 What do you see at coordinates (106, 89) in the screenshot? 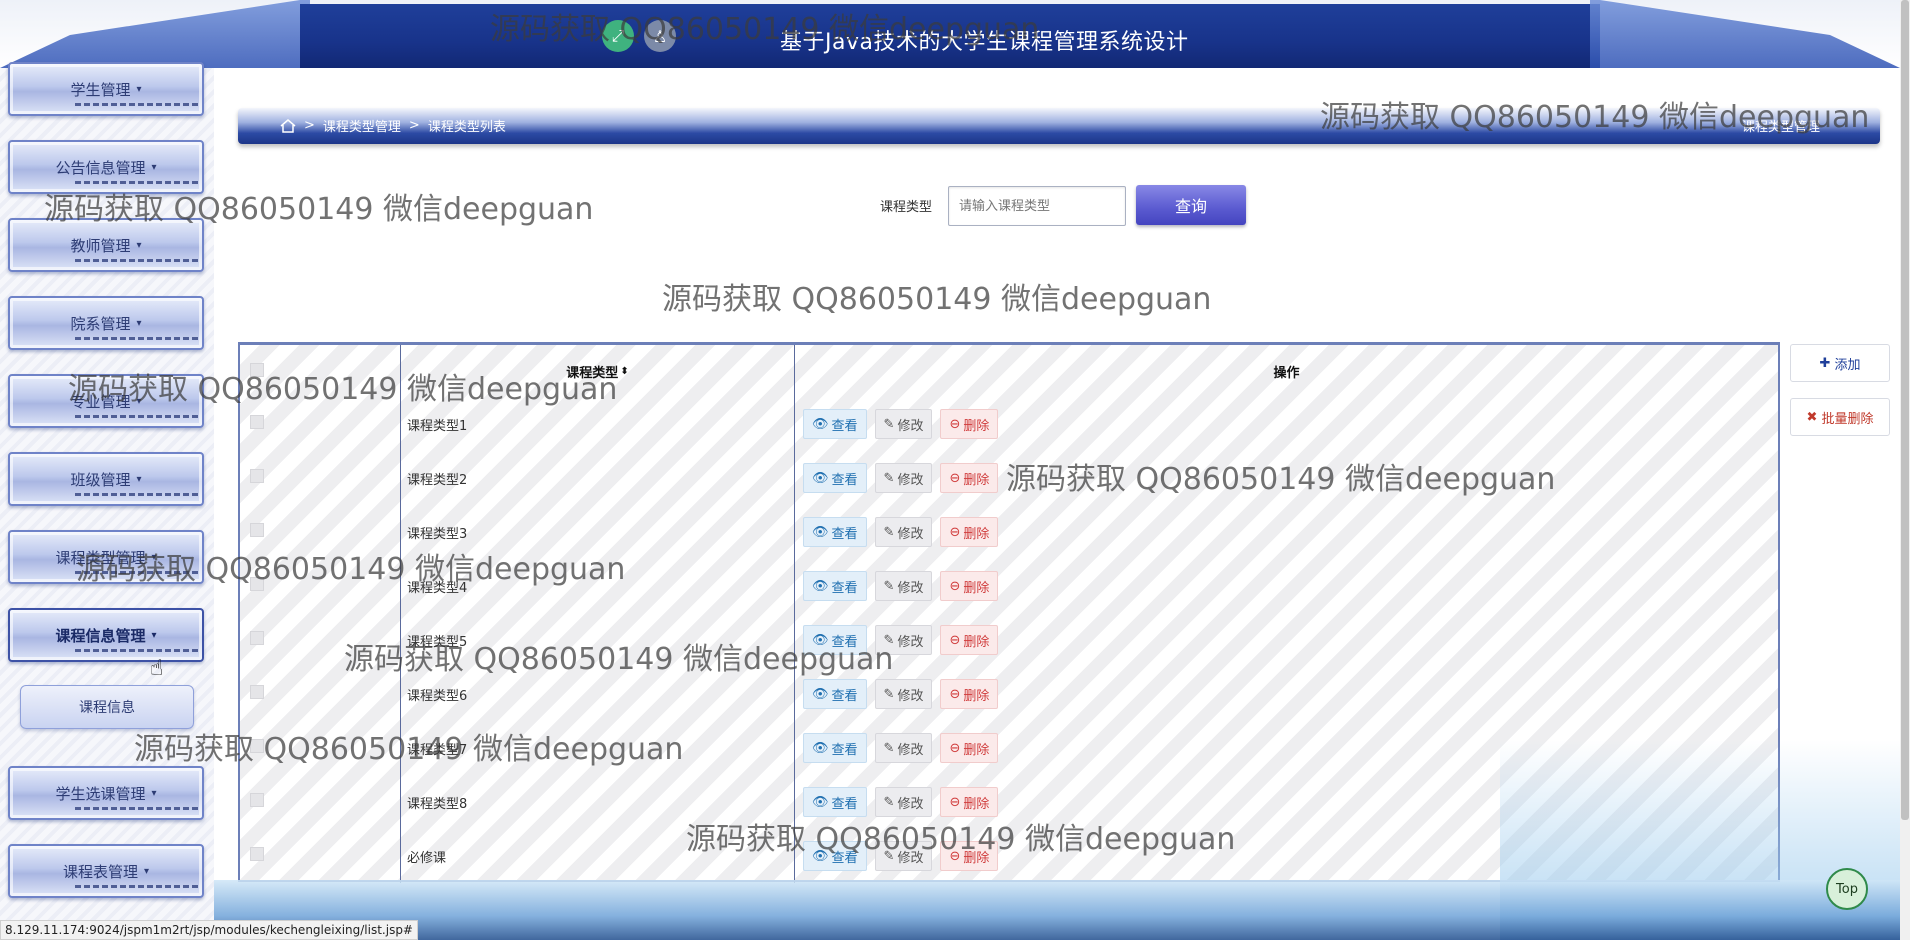
I see `sidebar-item-student: 学生管理 ▾` at bounding box center [106, 89].